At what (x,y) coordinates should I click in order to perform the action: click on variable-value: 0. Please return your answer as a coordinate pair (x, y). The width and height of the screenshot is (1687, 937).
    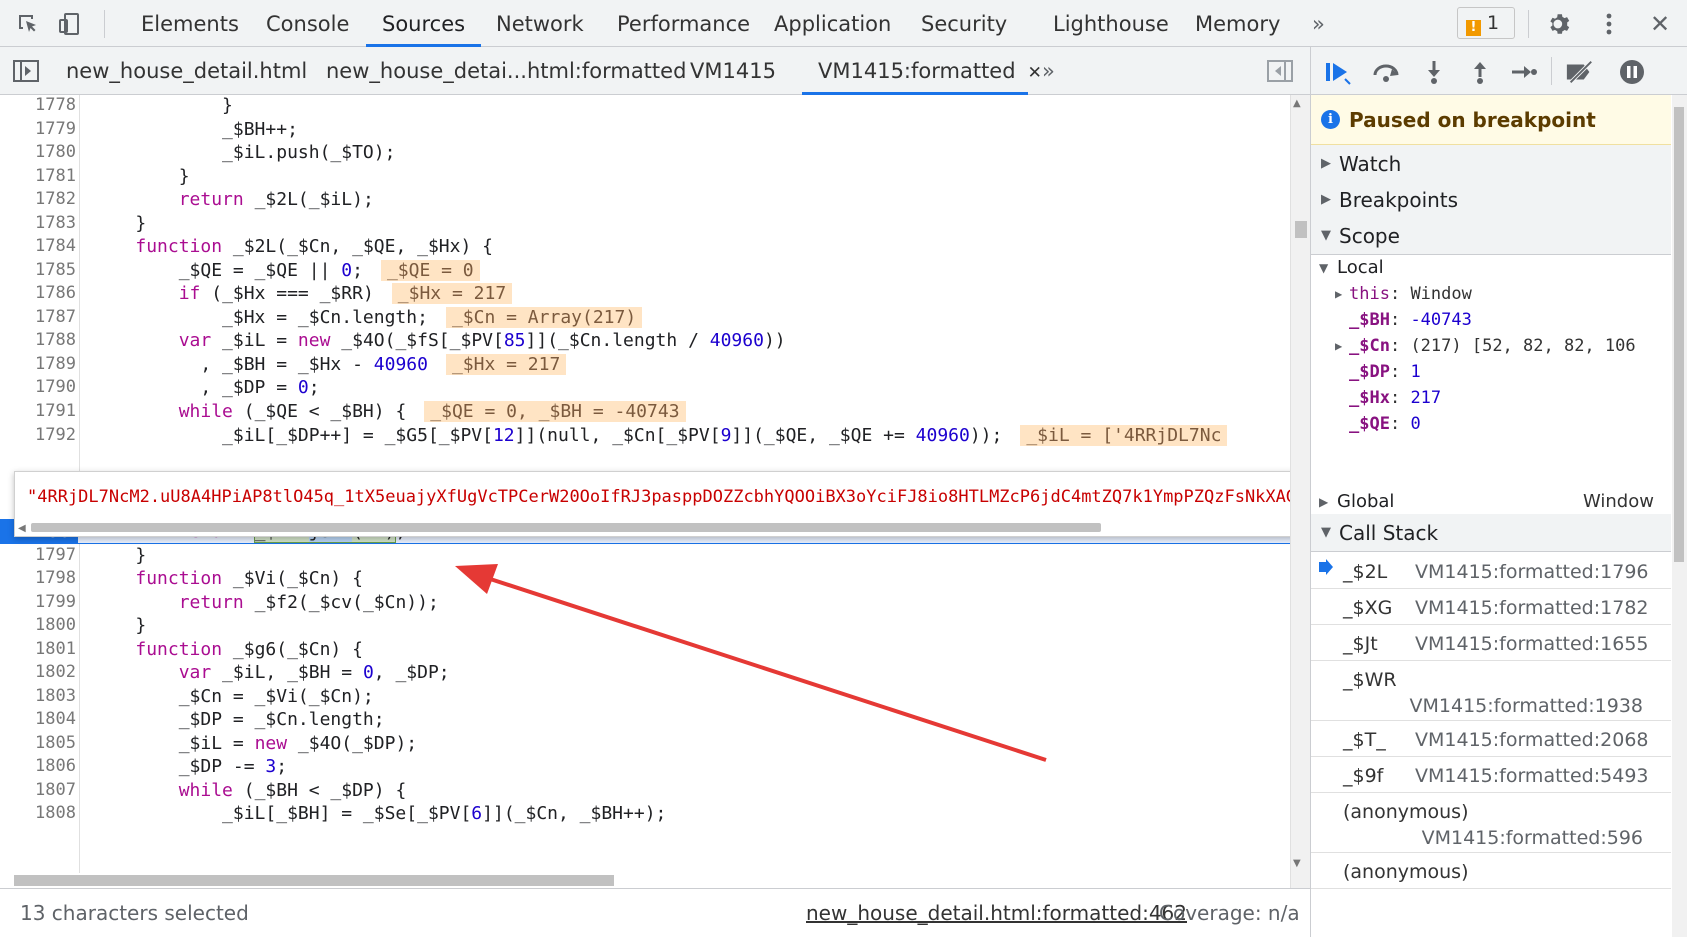
    Looking at the image, I should click on (1415, 424).